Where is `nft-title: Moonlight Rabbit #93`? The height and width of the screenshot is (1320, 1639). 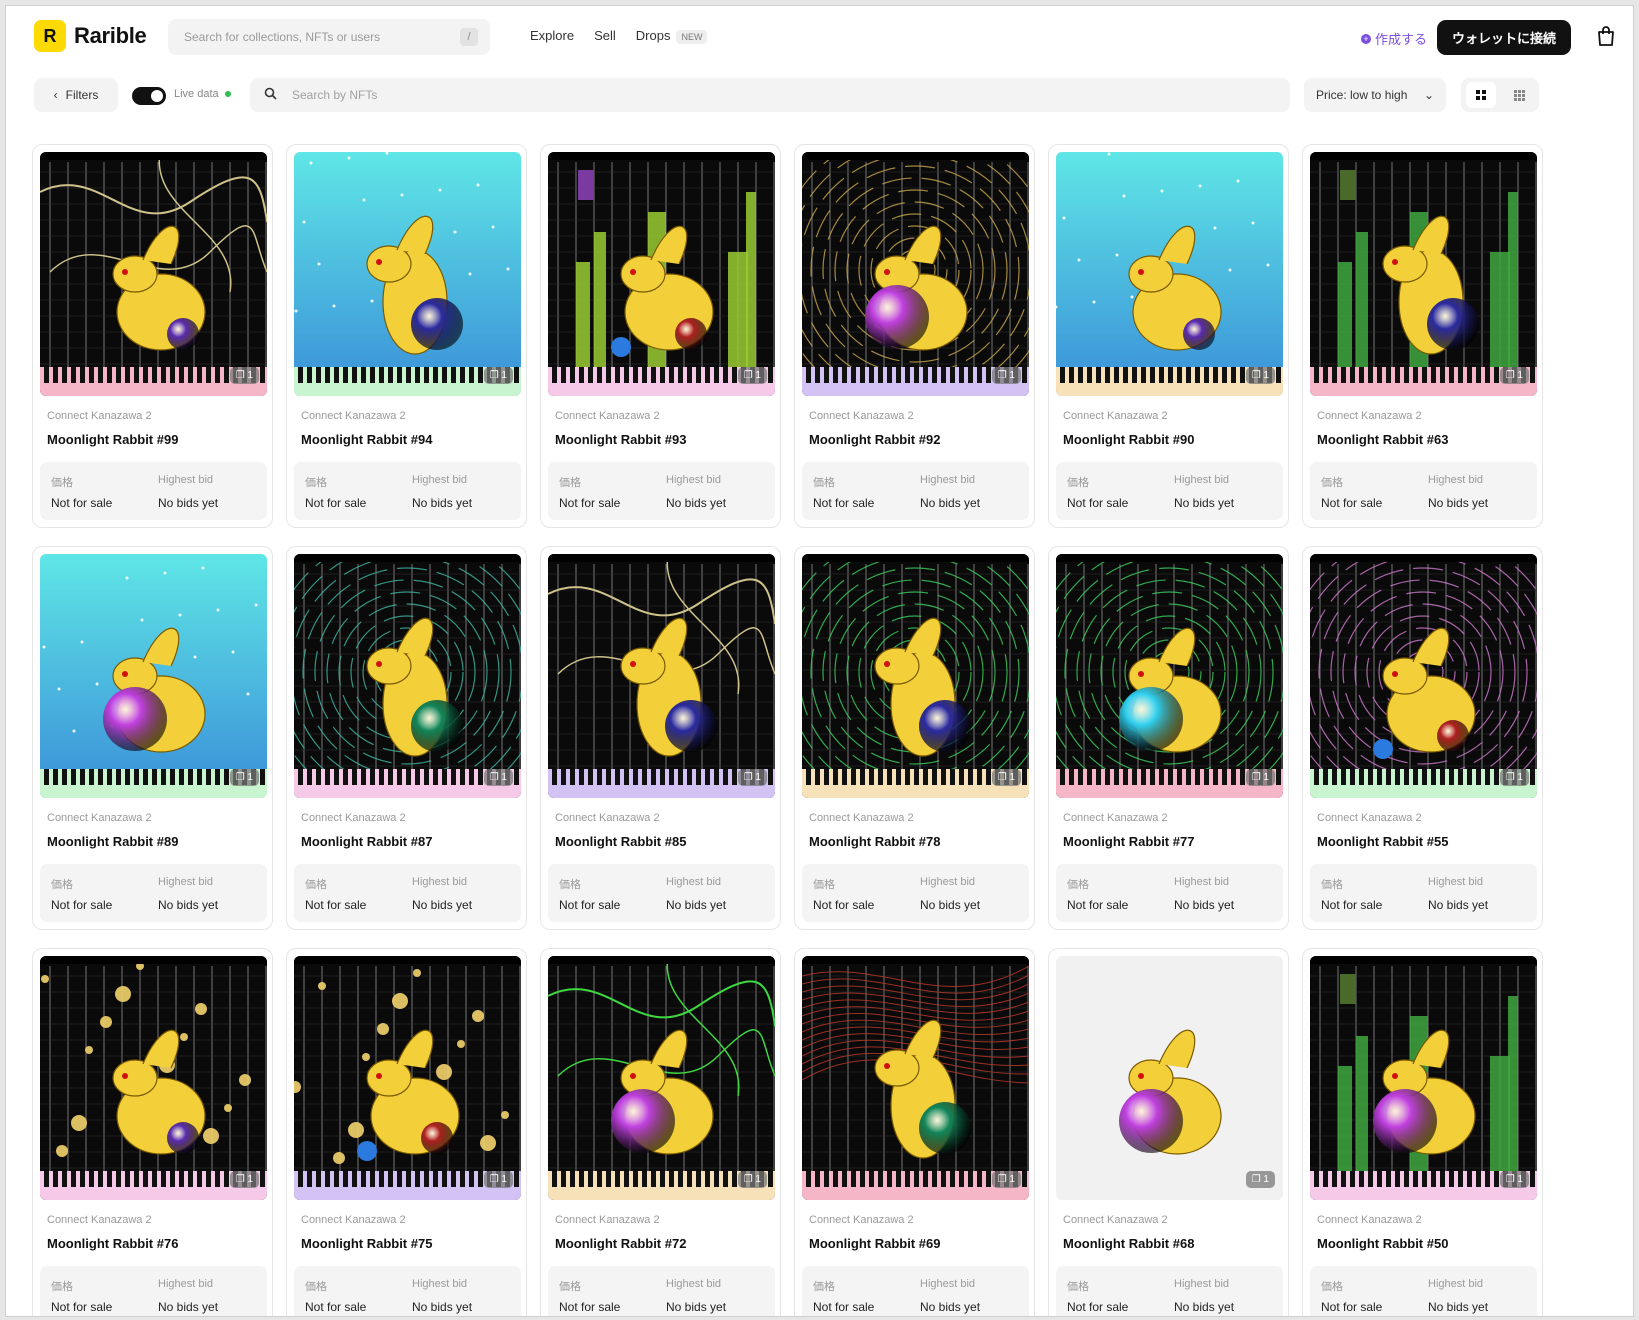
nft-title: Moonlight Rabbit #93 is located at coordinates (620, 439).